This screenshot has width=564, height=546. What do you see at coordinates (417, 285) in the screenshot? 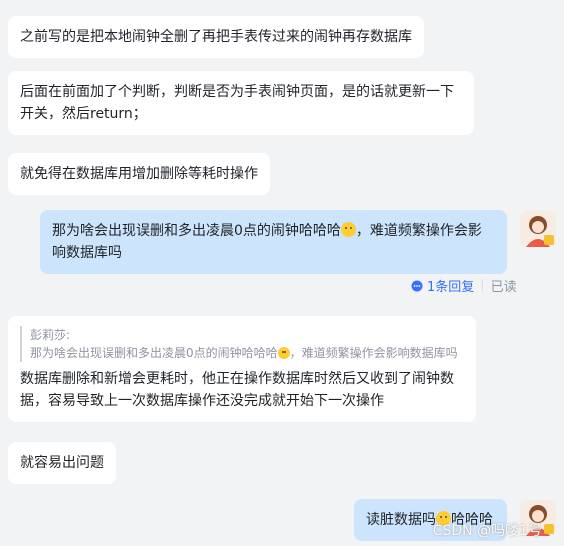
I see `reply-icon` at bounding box center [417, 285].